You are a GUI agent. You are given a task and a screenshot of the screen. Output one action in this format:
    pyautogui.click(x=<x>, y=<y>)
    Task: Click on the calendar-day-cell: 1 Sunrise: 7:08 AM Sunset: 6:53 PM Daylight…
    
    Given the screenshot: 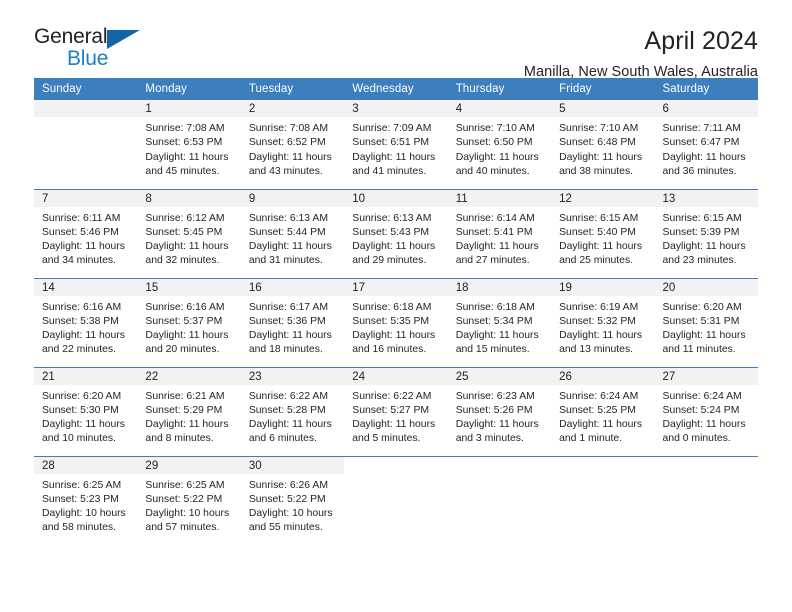 What is the action you would take?
    pyautogui.click(x=189, y=144)
    